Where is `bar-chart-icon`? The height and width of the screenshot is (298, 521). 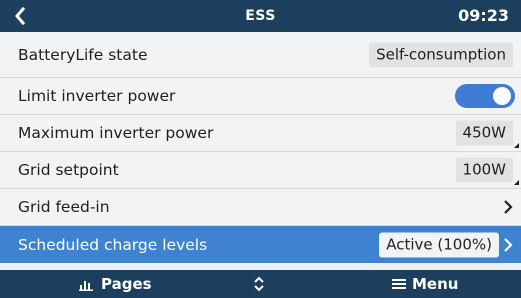
bar-chart-icon is located at coordinates (86, 286).